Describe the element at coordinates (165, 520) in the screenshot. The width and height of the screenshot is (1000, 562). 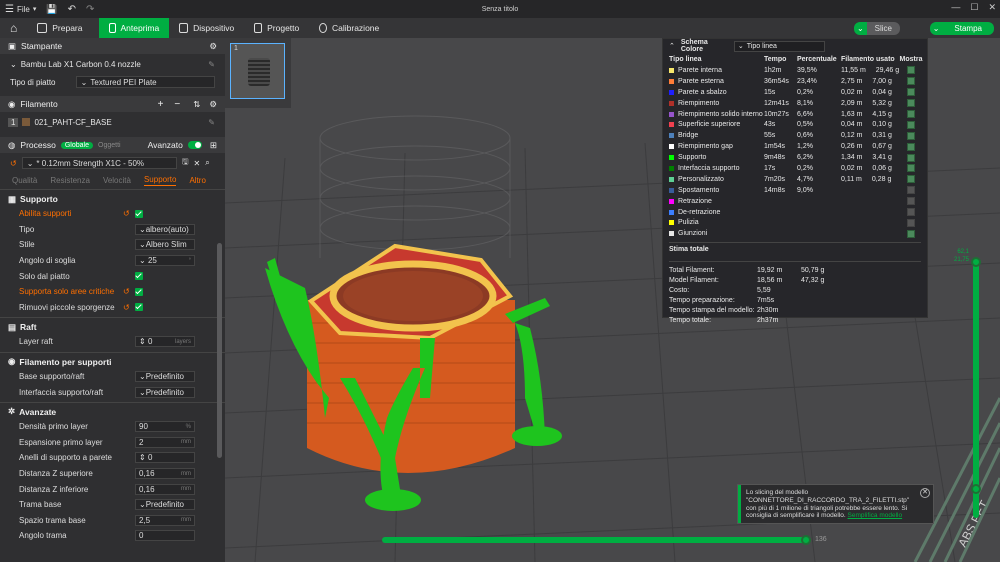
I see `pattern-spacing-input: 2,5 mm` at that location.